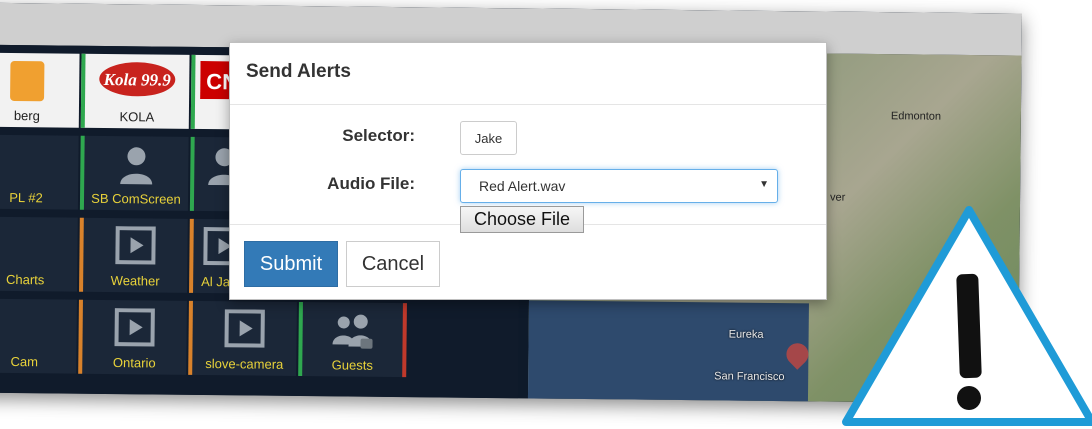 This screenshot has height=429, width=1092. What do you see at coordinates (668, 352) in the screenshot?
I see `map-ocean` at bounding box center [668, 352].